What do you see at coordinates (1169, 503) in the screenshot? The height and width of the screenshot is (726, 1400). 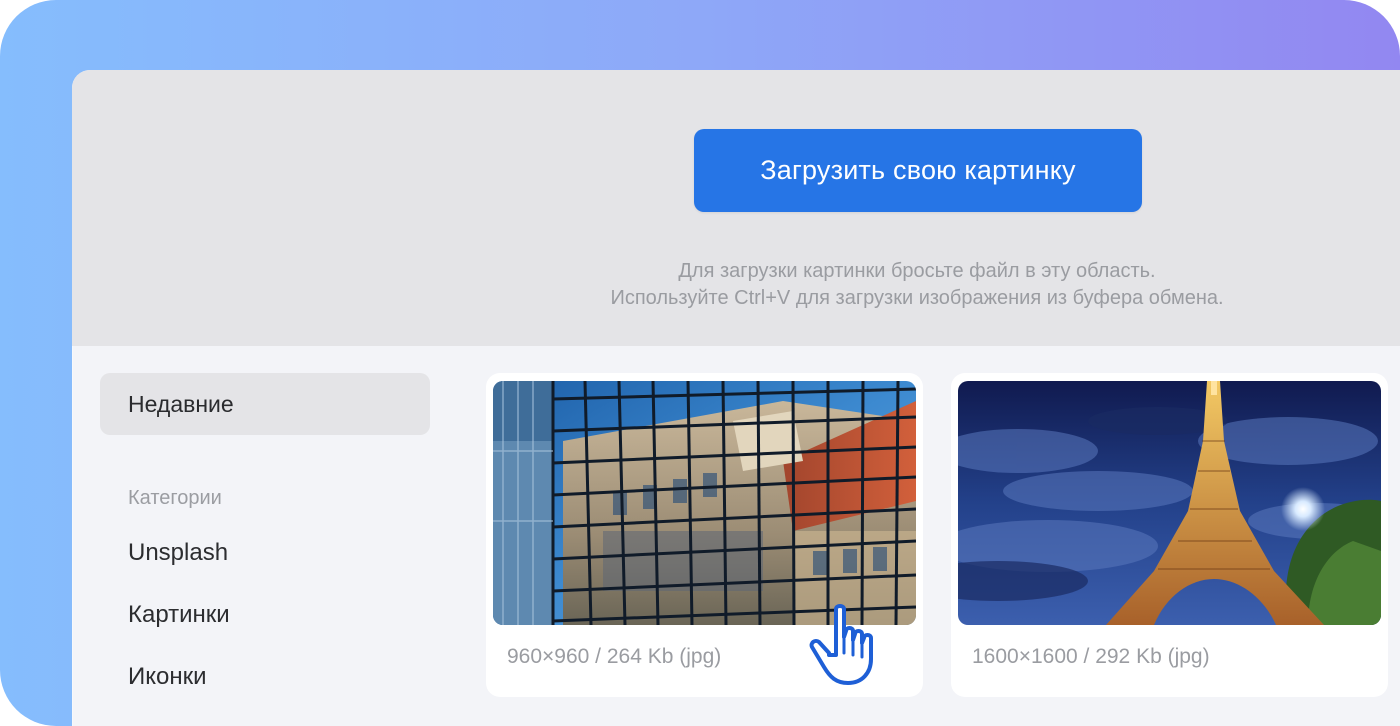 I see `eiffel-tower-photo` at bounding box center [1169, 503].